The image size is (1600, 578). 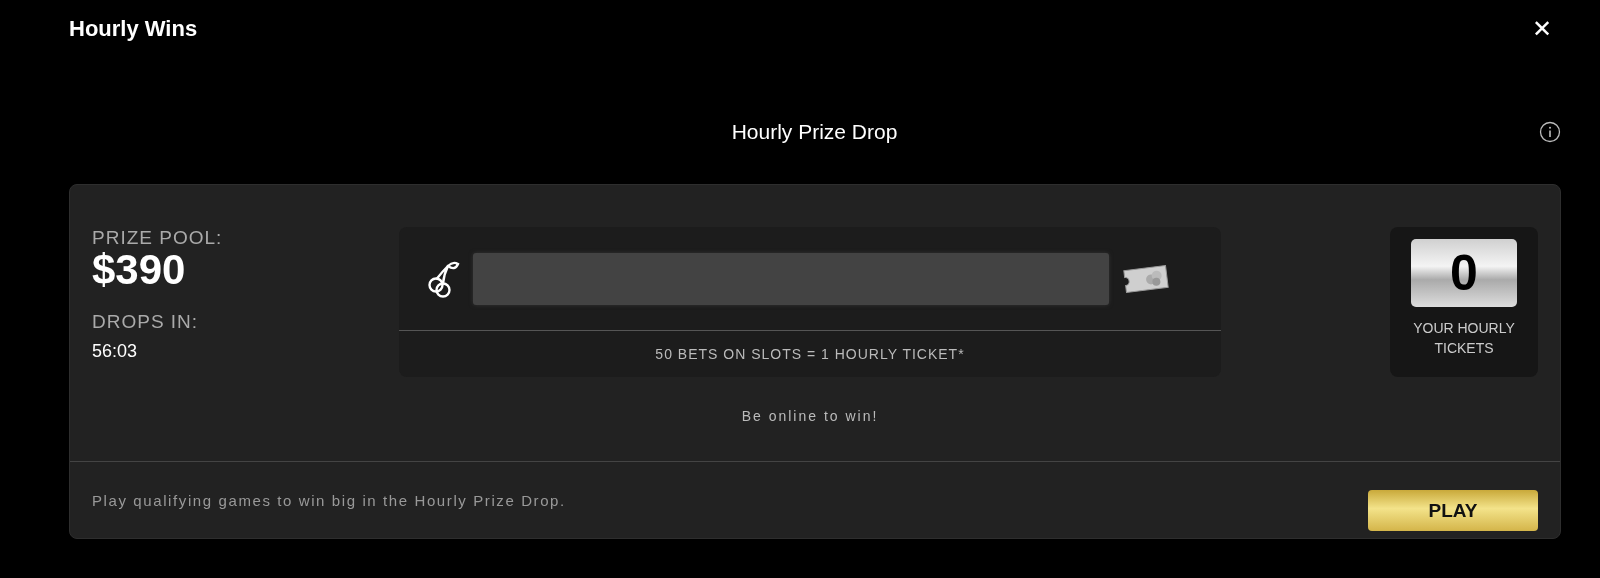 I want to click on play-button: PLAY, so click(x=1453, y=510).